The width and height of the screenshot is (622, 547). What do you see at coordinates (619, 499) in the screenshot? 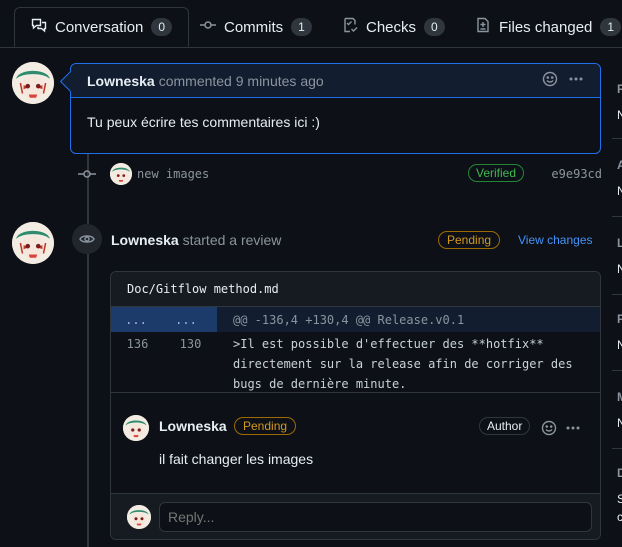
I see `sidebar-value: S` at bounding box center [619, 499].